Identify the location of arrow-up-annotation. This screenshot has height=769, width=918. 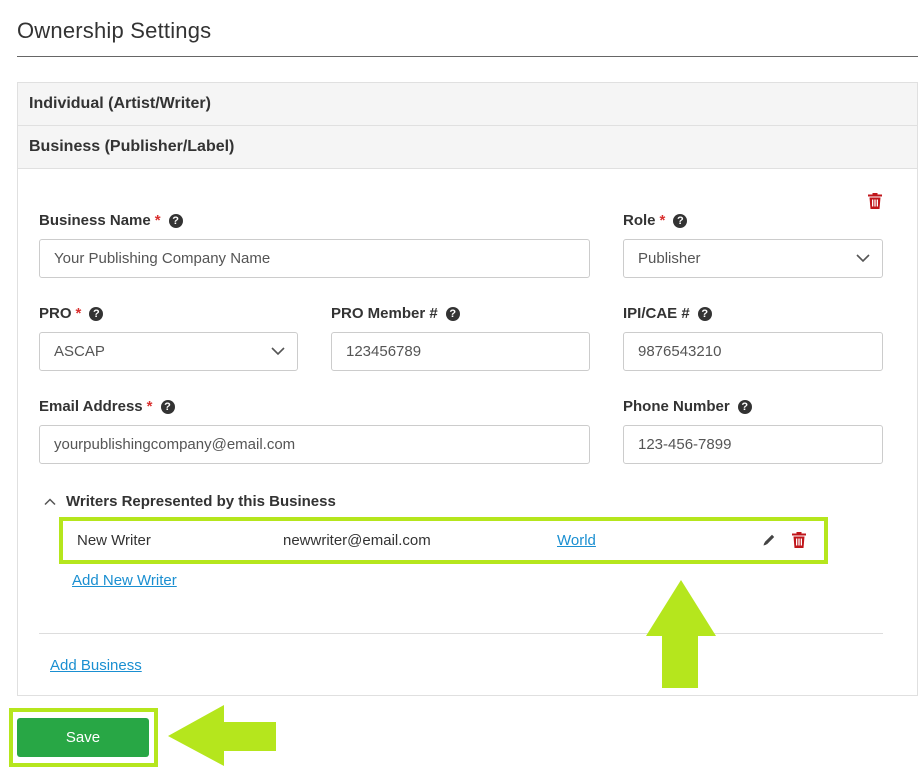
(681, 634).